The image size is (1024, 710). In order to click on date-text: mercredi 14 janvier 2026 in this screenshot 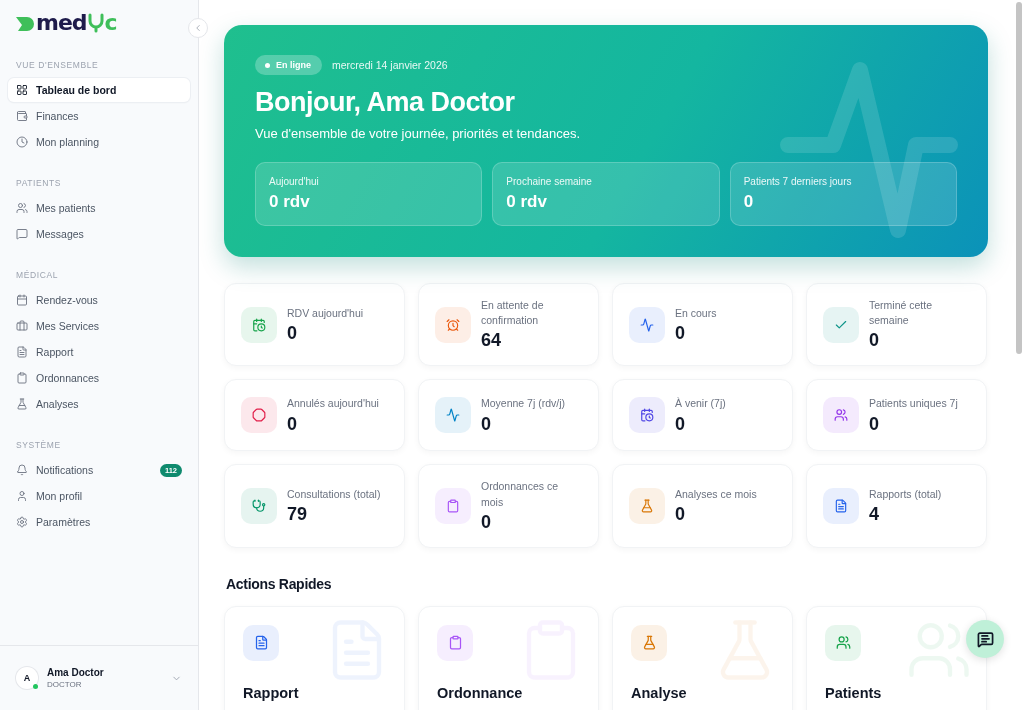, I will do `click(390, 65)`.